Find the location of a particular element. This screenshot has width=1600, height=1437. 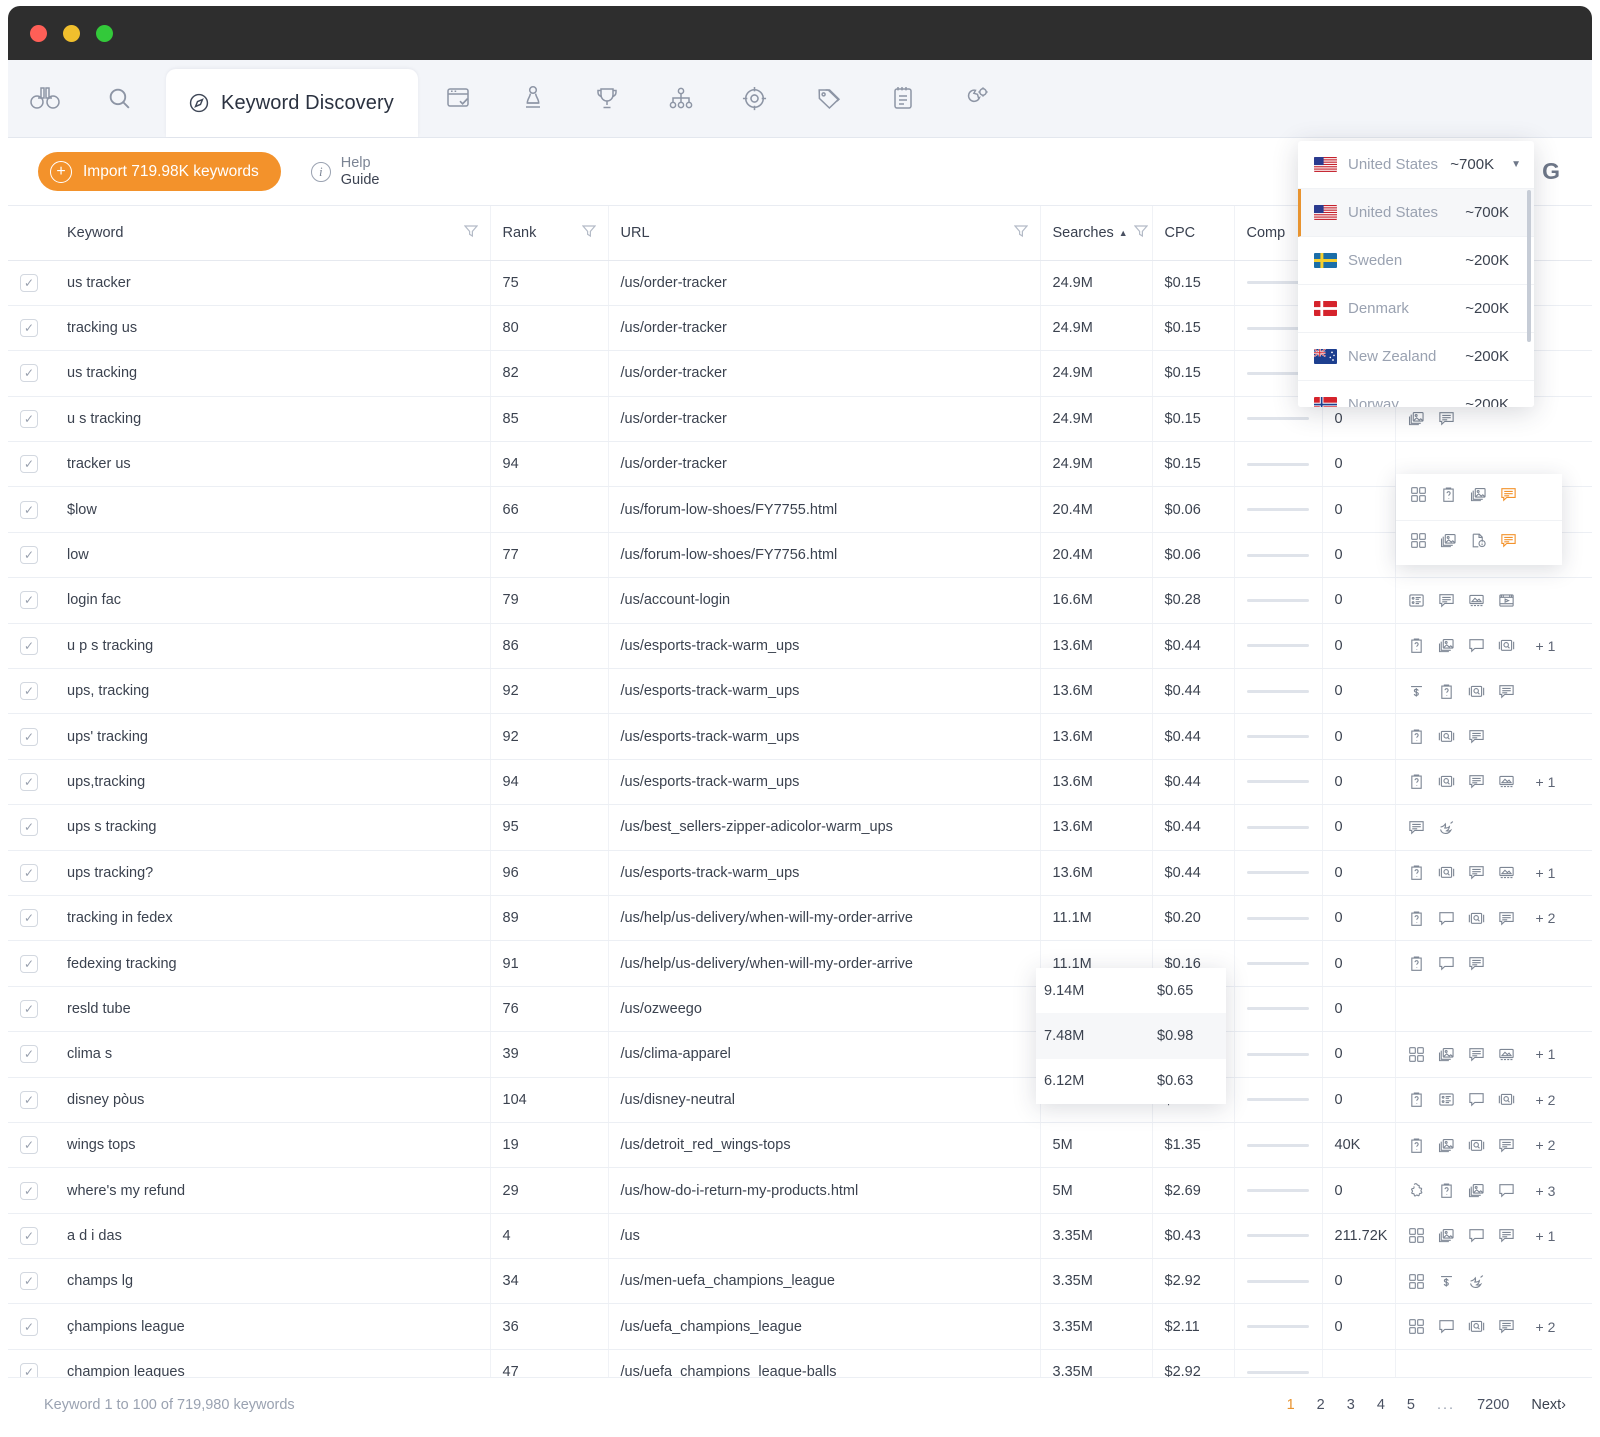

filter-icon-rank is located at coordinates (588, 233).